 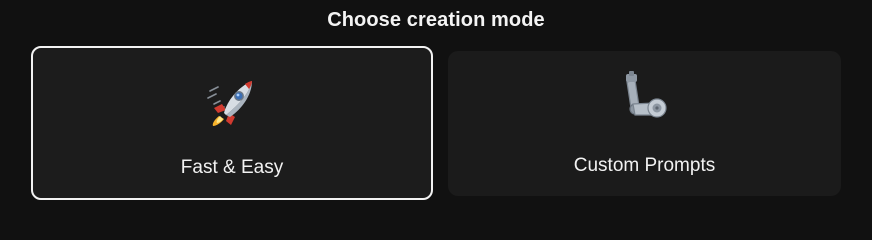 I want to click on mode-label-custom-prompts: Custom Prompts, so click(x=644, y=165).